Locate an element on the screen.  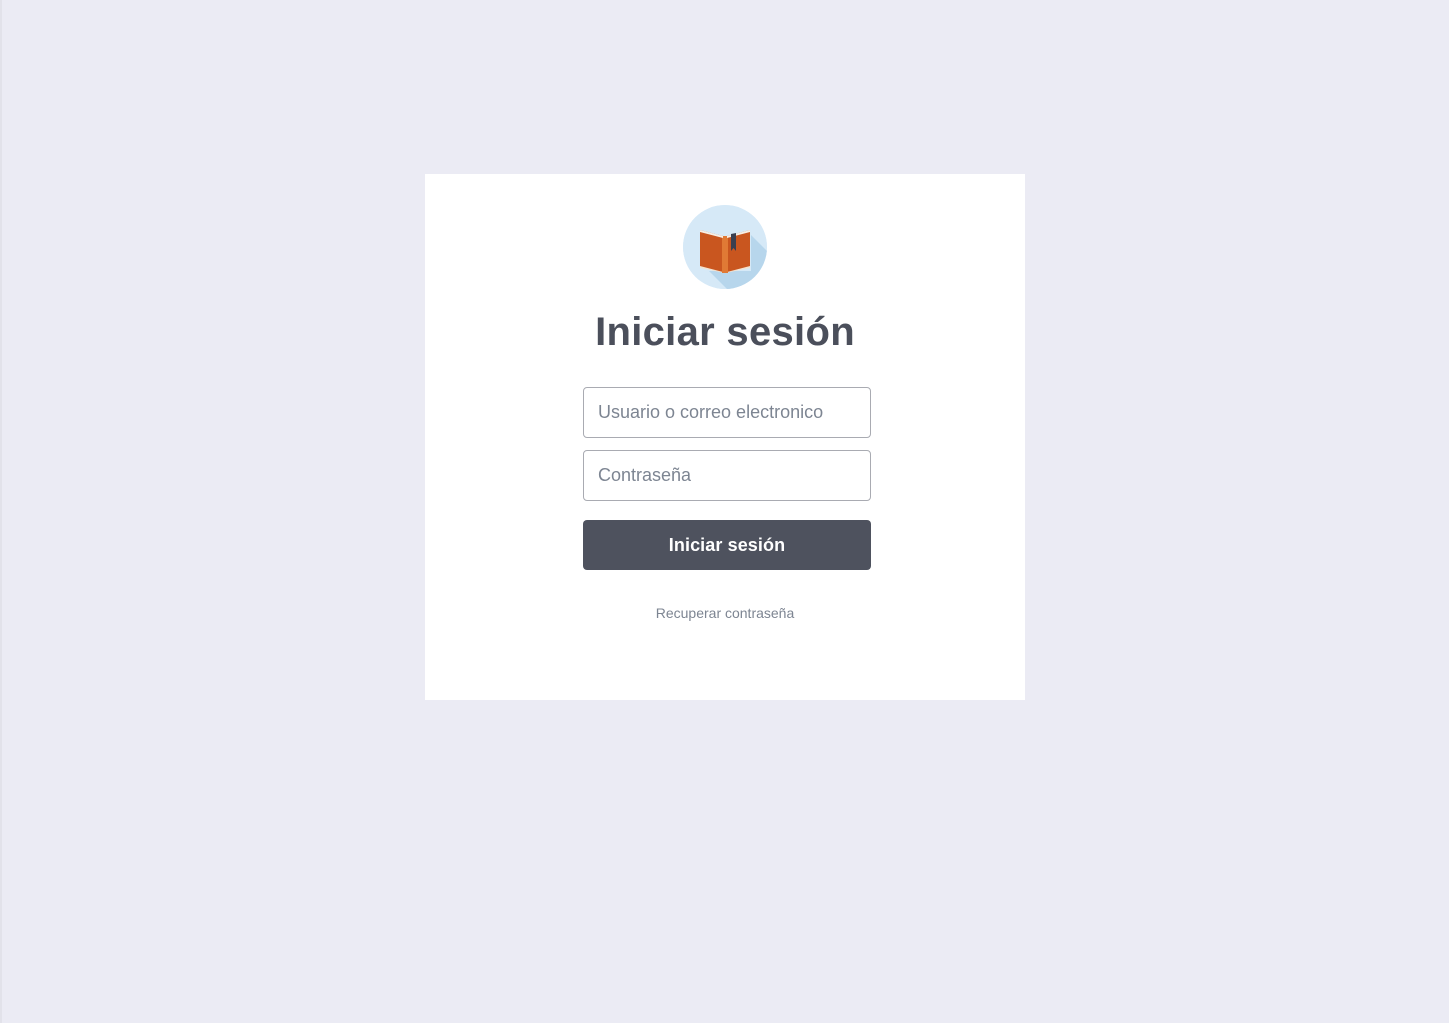
logo is located at coordinates (725, 247).